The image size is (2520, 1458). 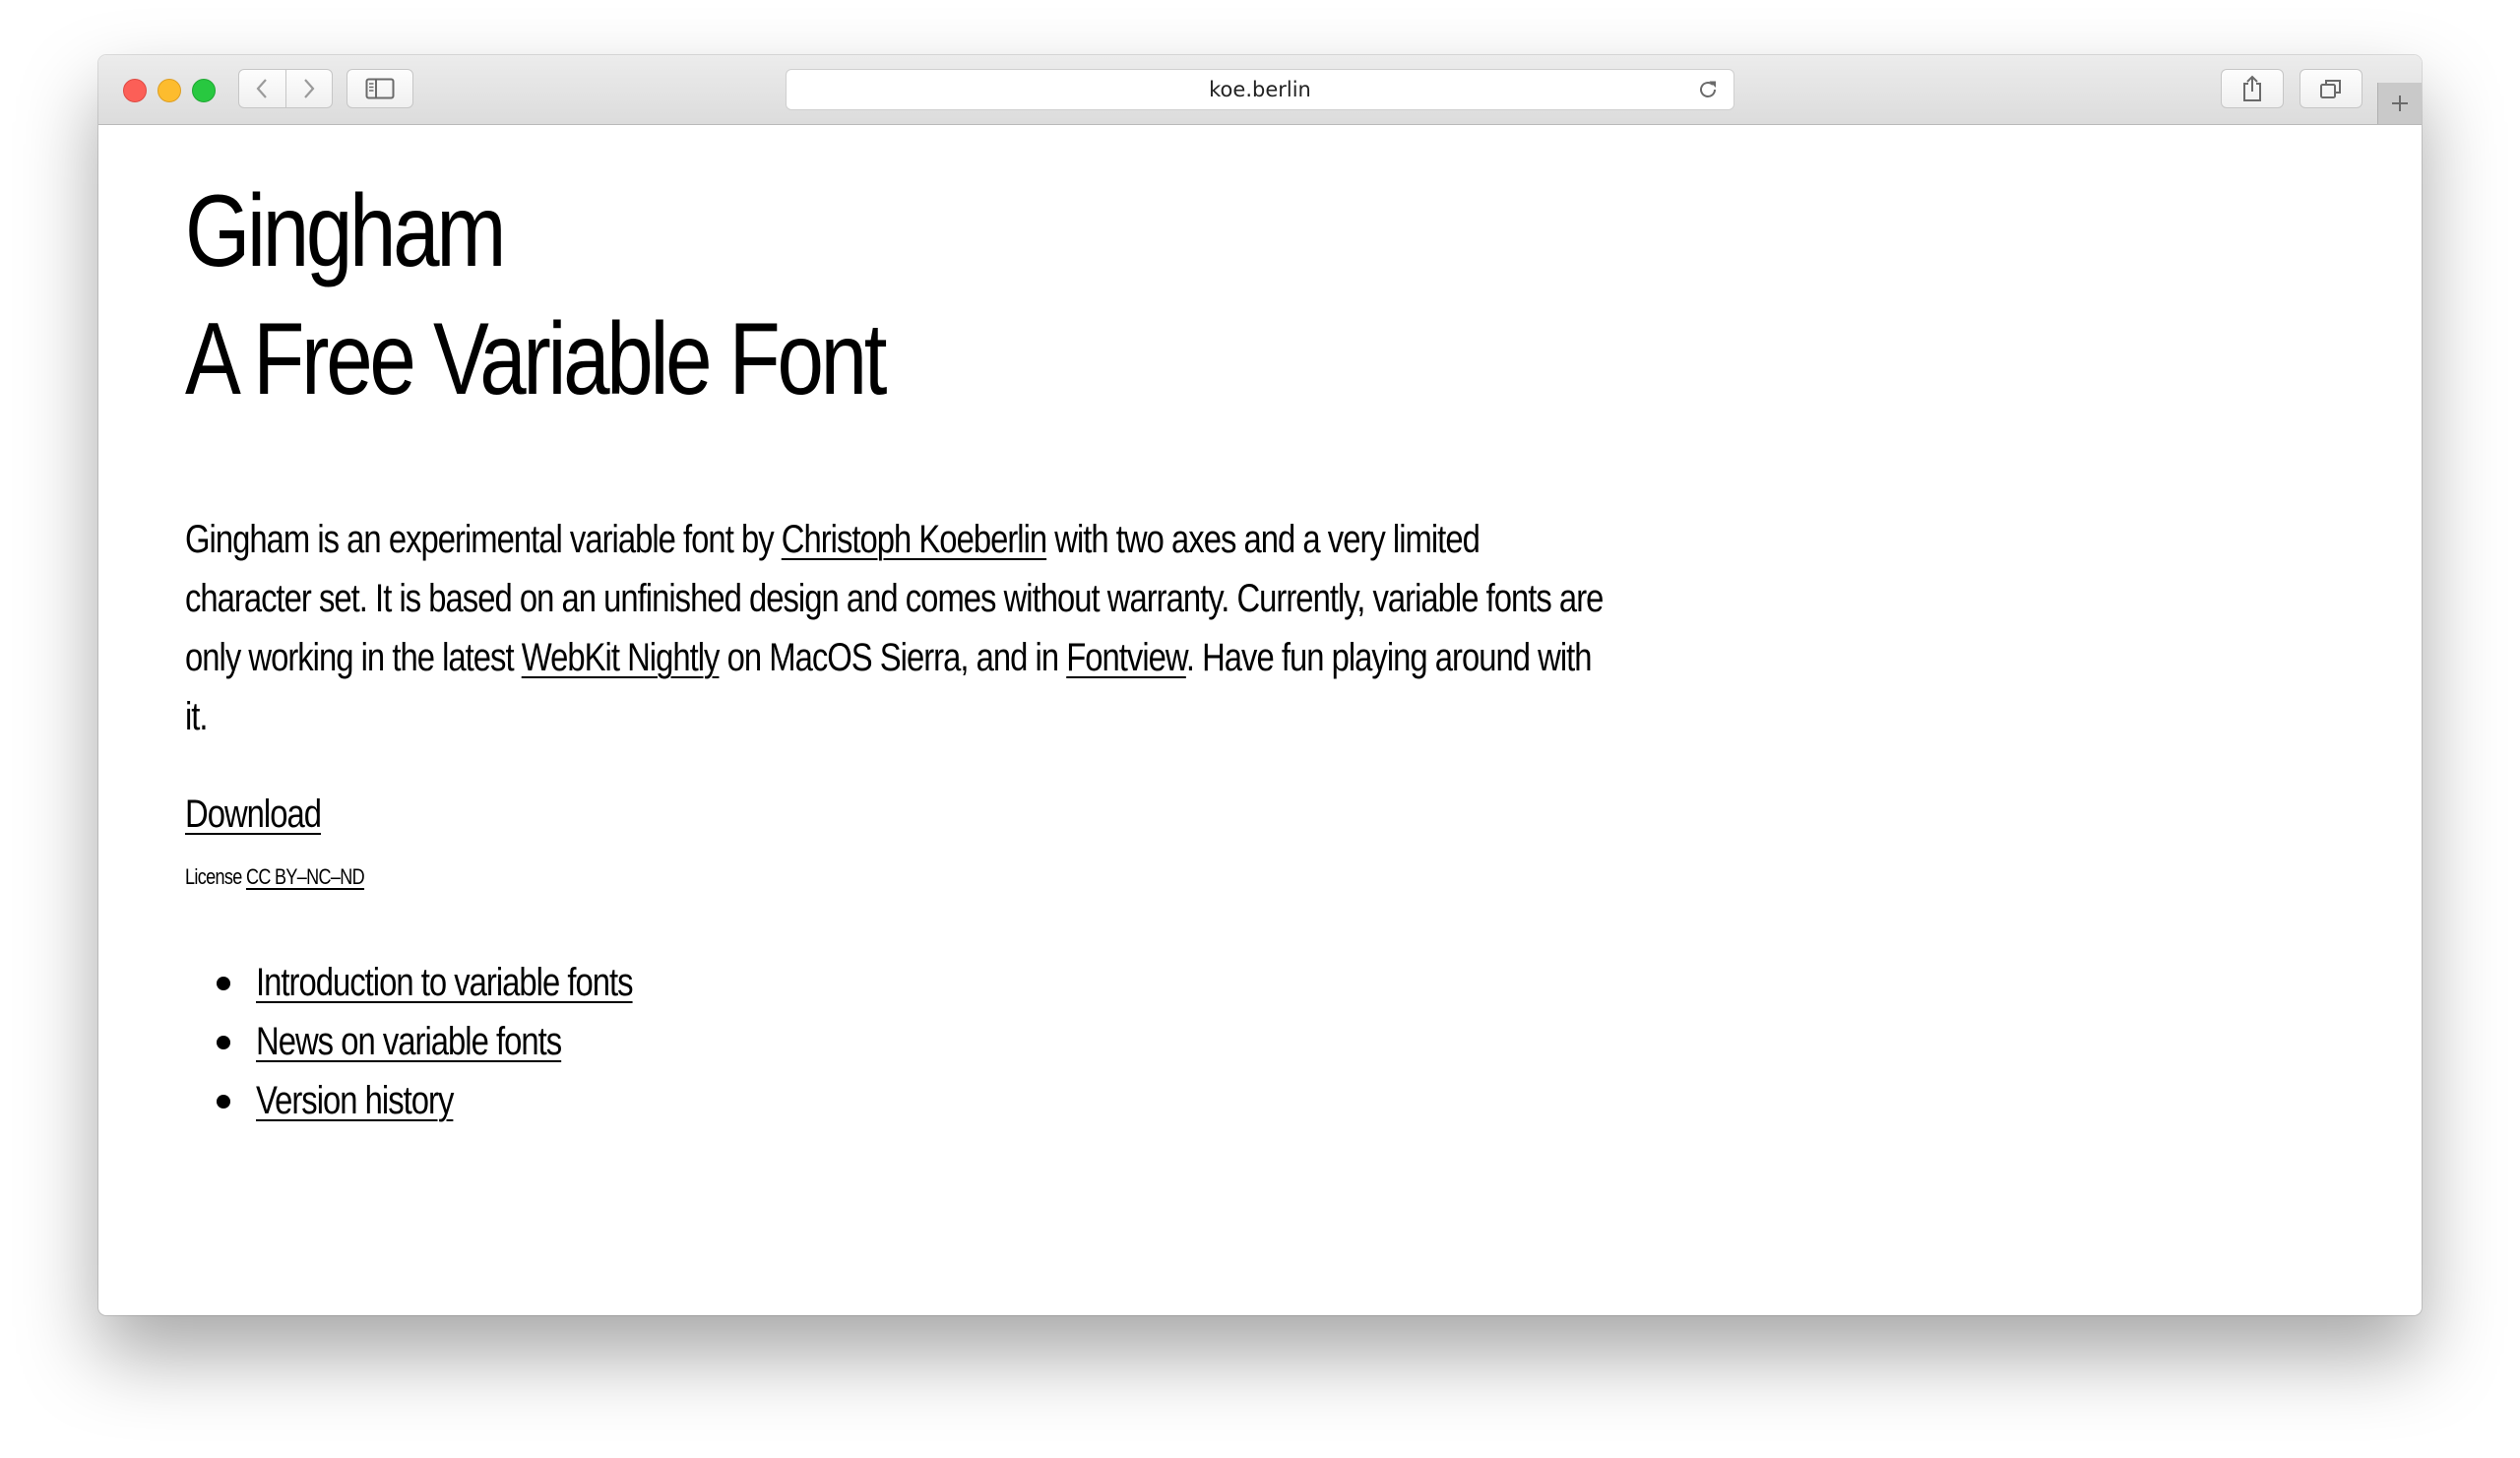 I want to click on tabs-icon, so click(x=2330, y=89).